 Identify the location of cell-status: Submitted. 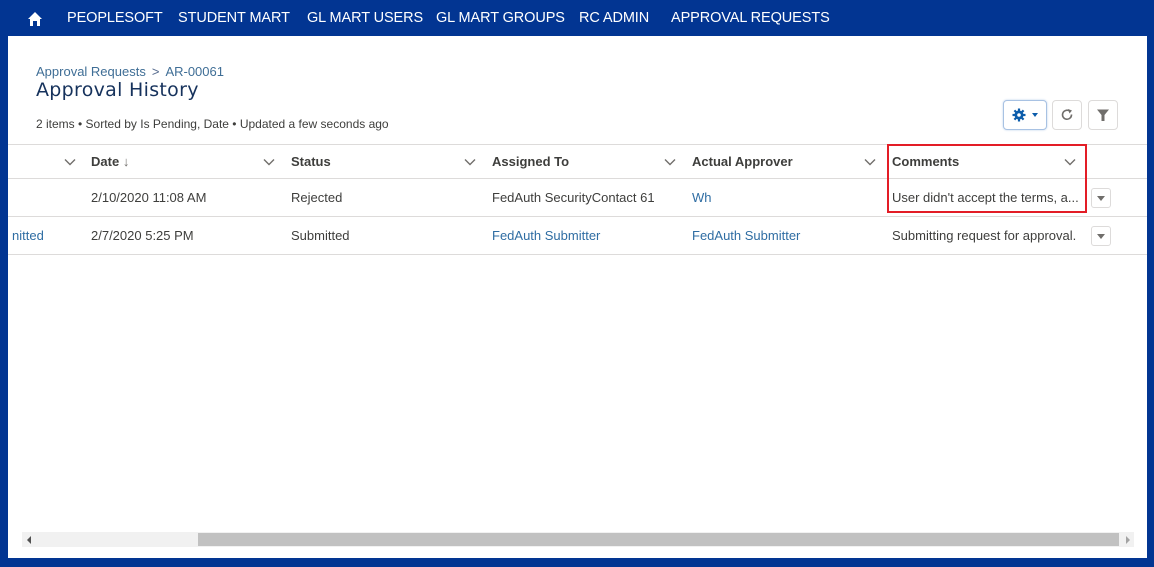
(320, 235).